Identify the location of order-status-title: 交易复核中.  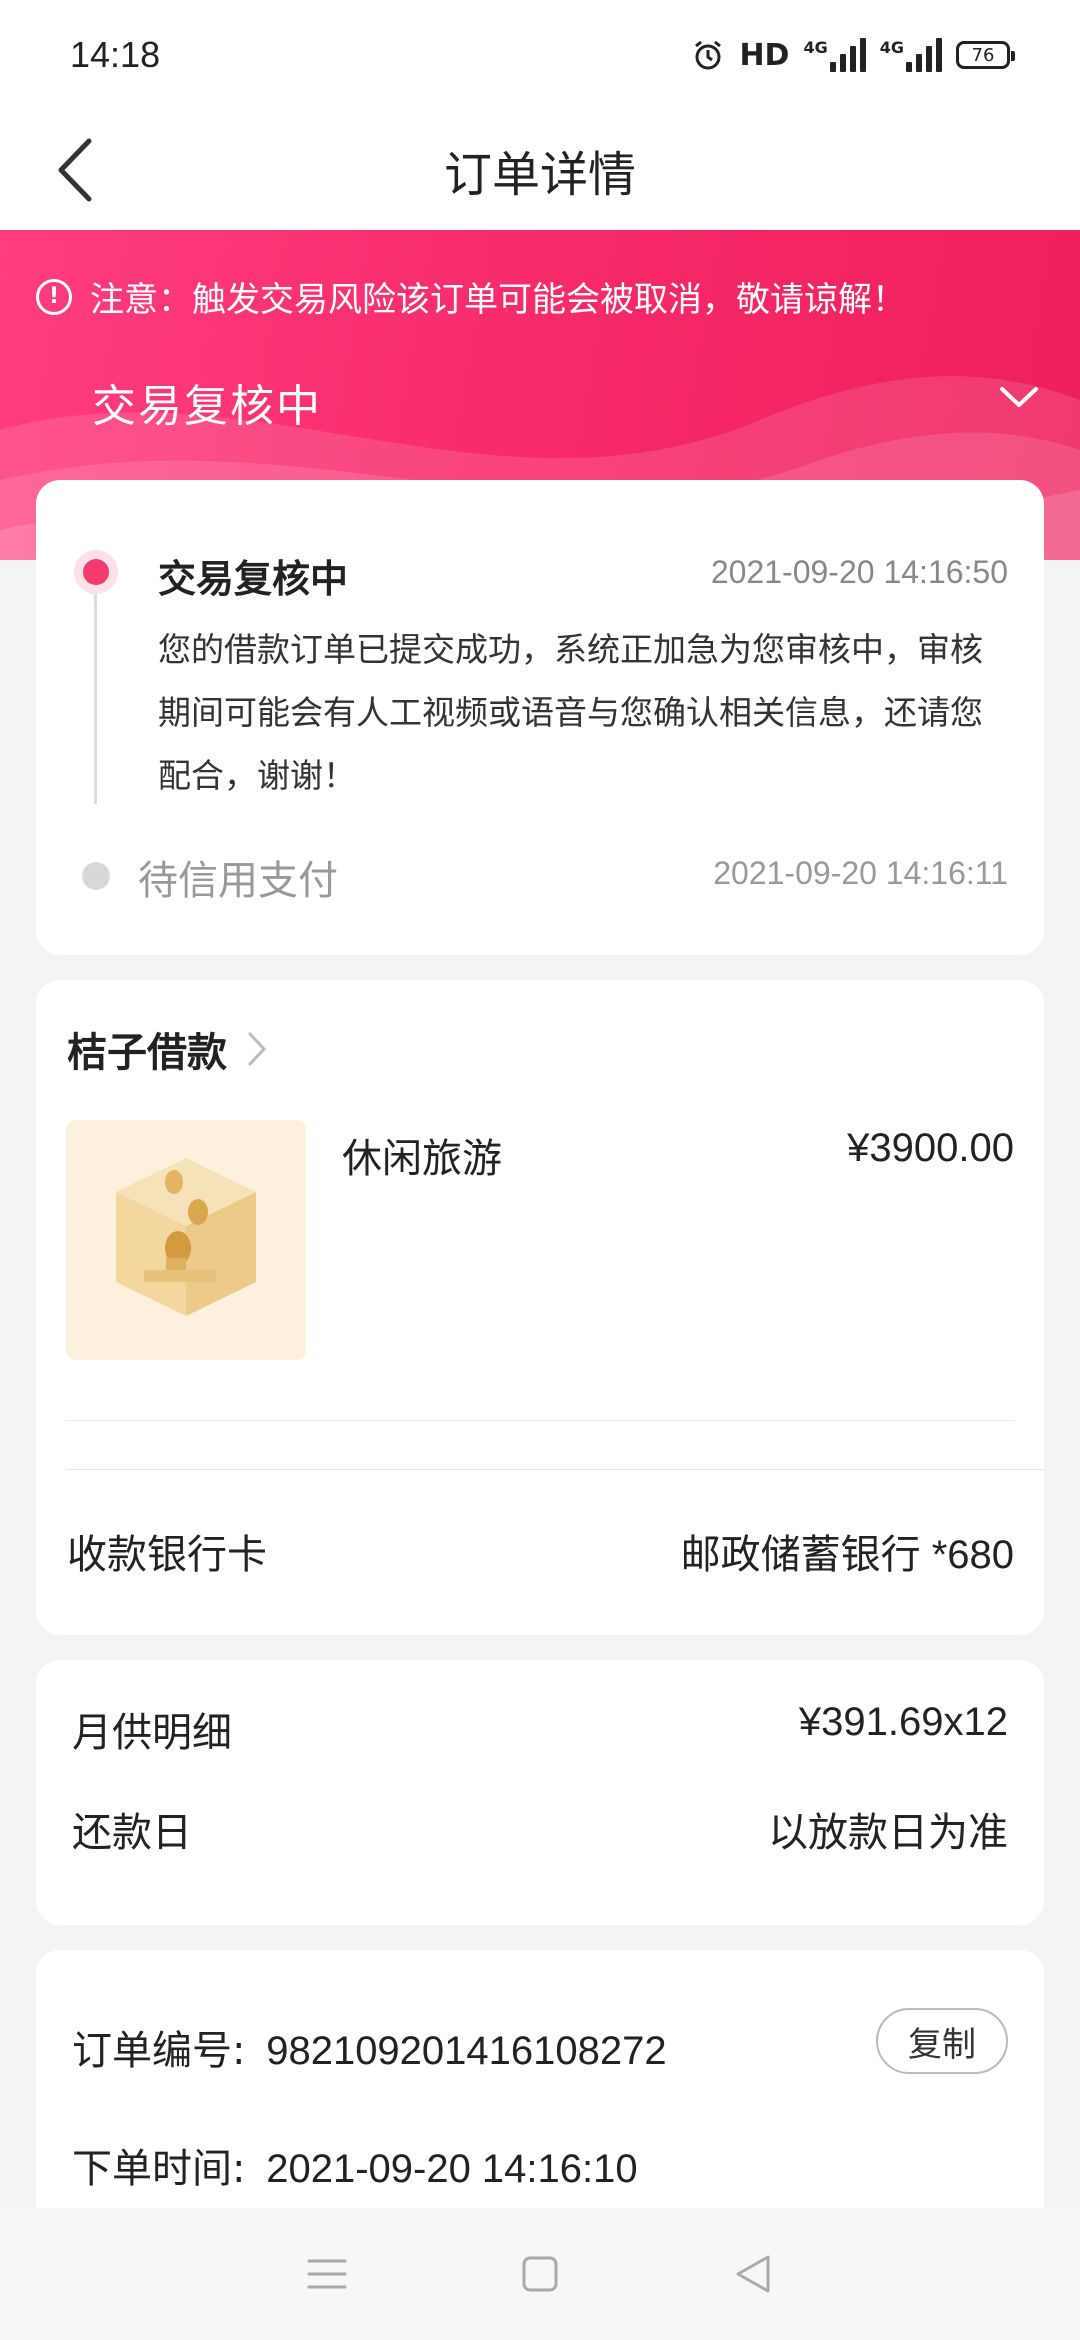
(207, 406).